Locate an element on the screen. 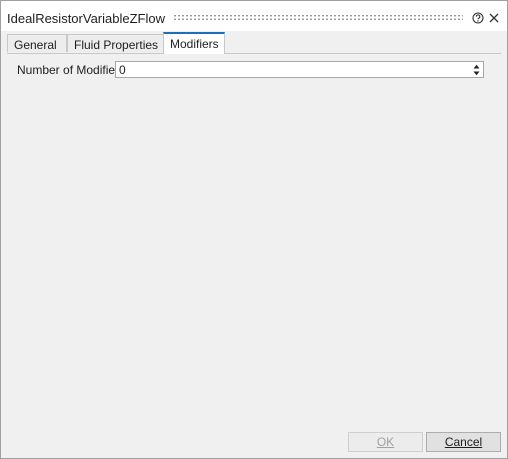 The height and width of the screenshot is (459, 508). tab-modifiers-label: Modifiers is located at coordinates (194, 44).